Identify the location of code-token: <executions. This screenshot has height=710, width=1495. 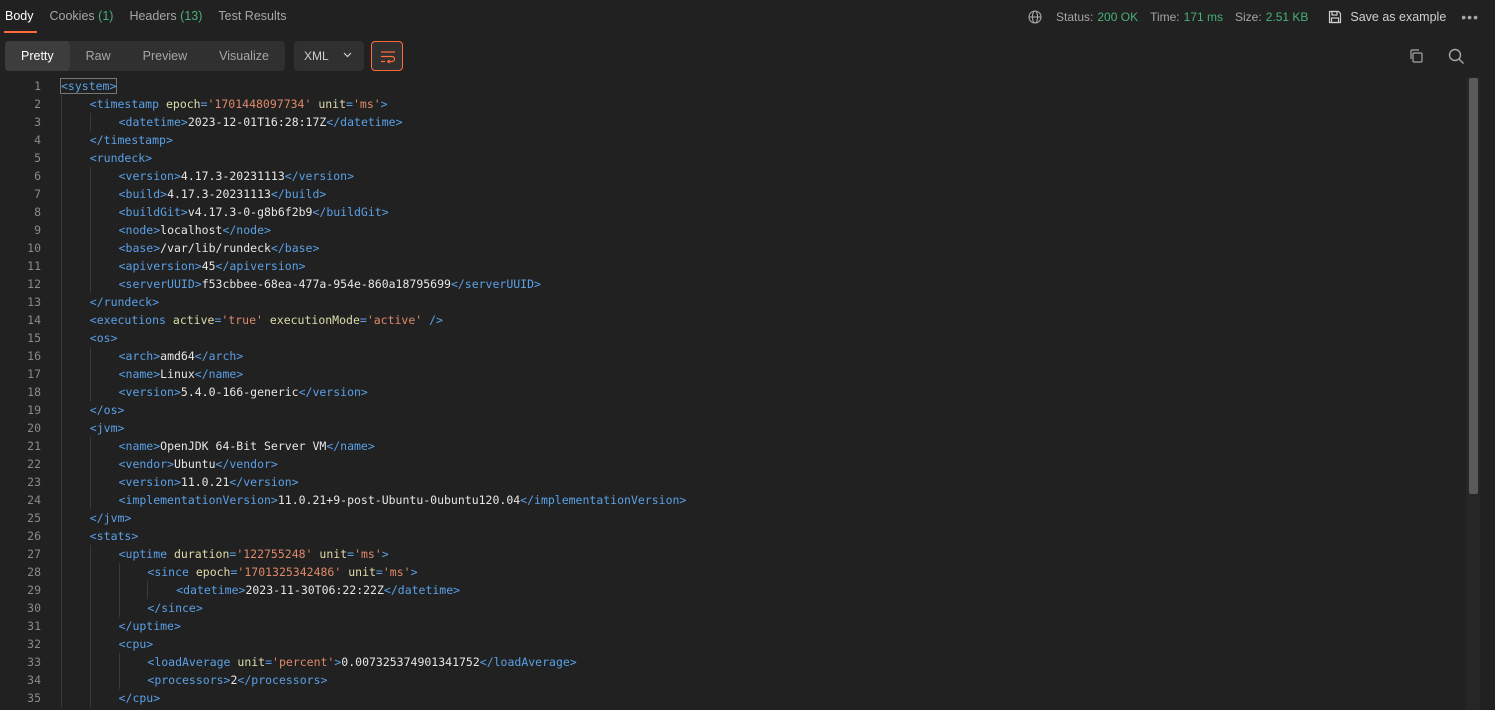
(131, 320).